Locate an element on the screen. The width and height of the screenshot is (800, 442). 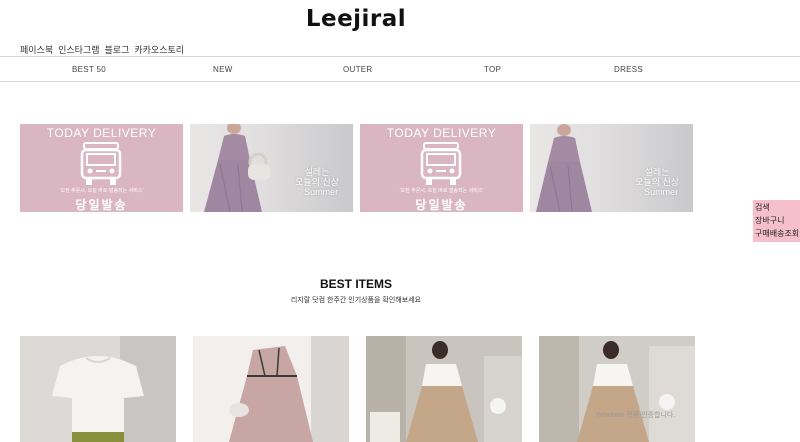
best-items-subtitle: 리지랄 닷컴 한주간 인기상품을 확인해보세요 is located at coordinates (356, 300).